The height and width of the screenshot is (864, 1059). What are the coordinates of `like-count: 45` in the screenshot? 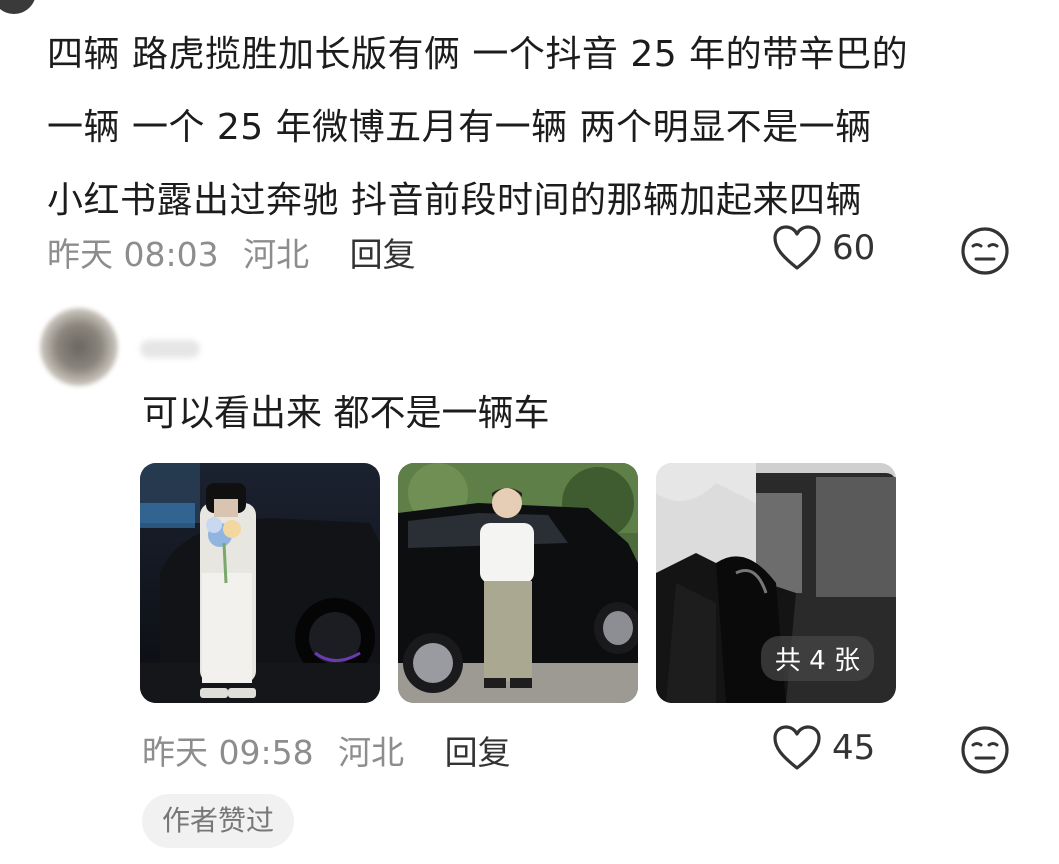 It's located at (854, 748).